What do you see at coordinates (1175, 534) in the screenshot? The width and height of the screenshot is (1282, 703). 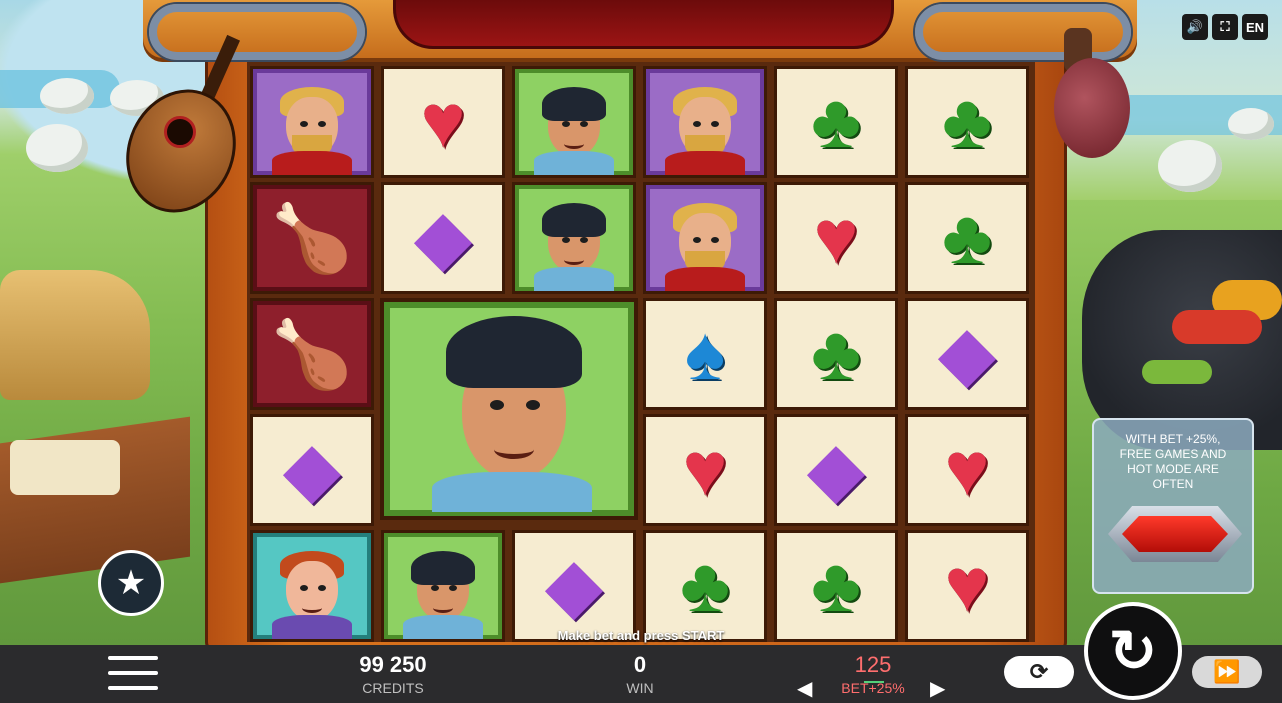 I see `bet-boost-toggle` at bounding box center [1175, 534].